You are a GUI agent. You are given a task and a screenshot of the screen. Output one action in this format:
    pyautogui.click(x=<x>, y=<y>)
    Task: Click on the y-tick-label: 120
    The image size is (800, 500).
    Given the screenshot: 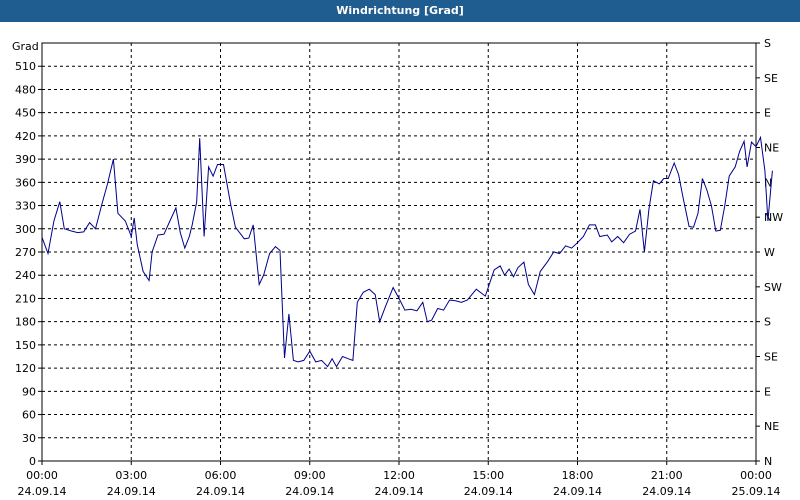 What is the action you would take?
    pyautogui.click(x=25, y=368)
    